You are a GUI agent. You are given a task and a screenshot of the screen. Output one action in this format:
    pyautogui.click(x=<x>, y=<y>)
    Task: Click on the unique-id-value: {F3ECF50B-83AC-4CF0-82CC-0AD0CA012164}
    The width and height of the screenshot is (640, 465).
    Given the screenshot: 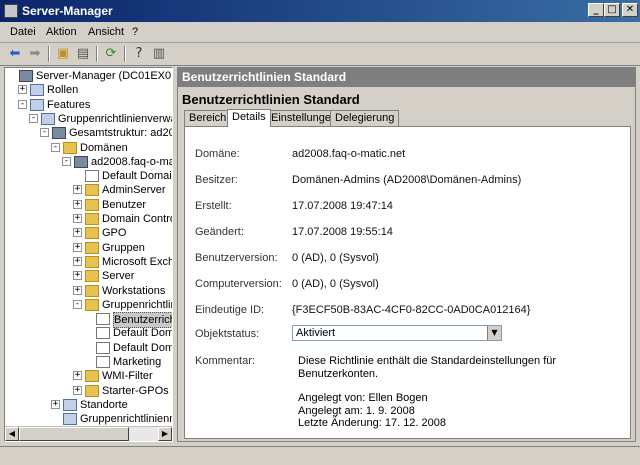 What is the action you would take?
    pyautogui.click(x=411, y=310)
    